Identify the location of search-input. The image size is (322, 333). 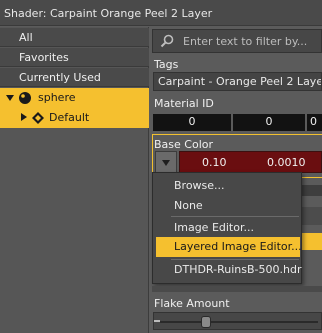
(252, 41).